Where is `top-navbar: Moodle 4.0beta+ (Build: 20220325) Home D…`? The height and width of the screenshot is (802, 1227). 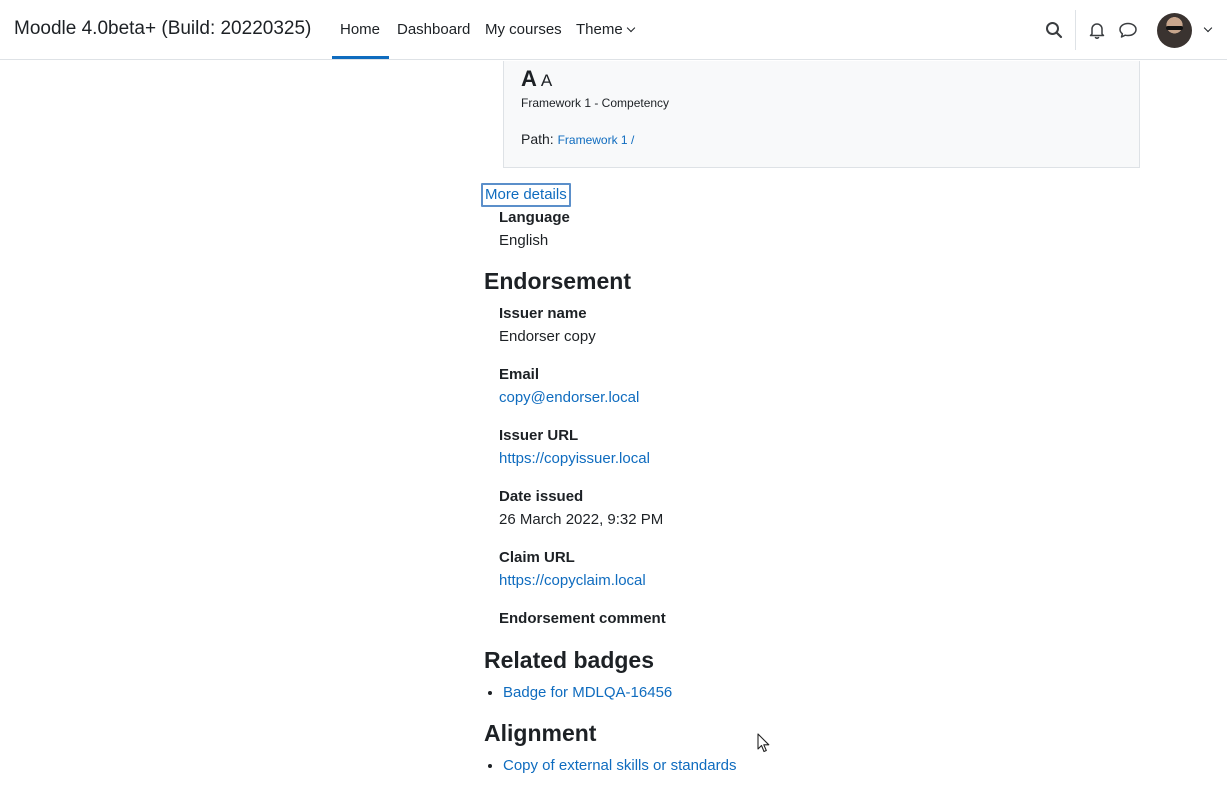 top-navbar: Moodle 4.0beta+ (Build: 20220325) Home D… is located at coordinates (613, 30).